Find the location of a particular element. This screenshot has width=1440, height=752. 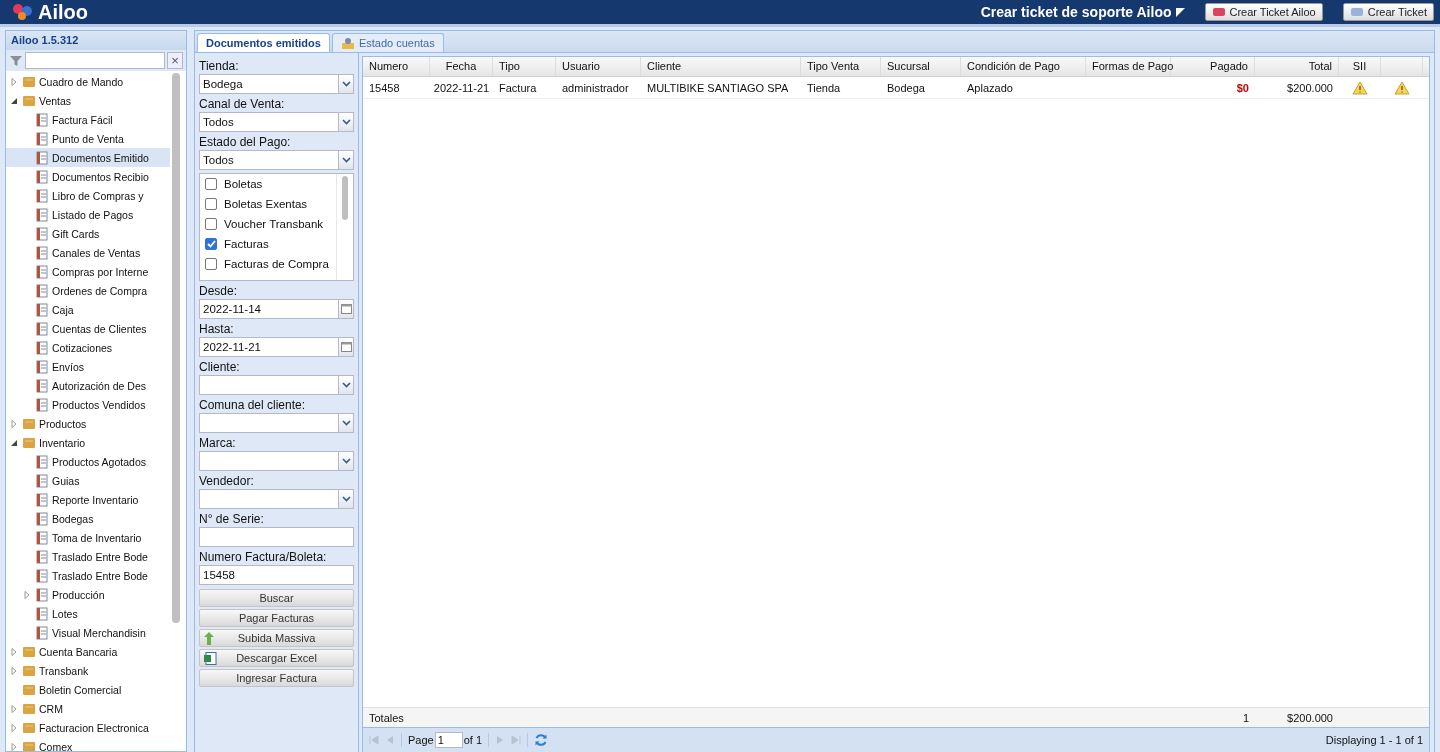

tab: Estado cuentas is located at coordinates (387, 42).